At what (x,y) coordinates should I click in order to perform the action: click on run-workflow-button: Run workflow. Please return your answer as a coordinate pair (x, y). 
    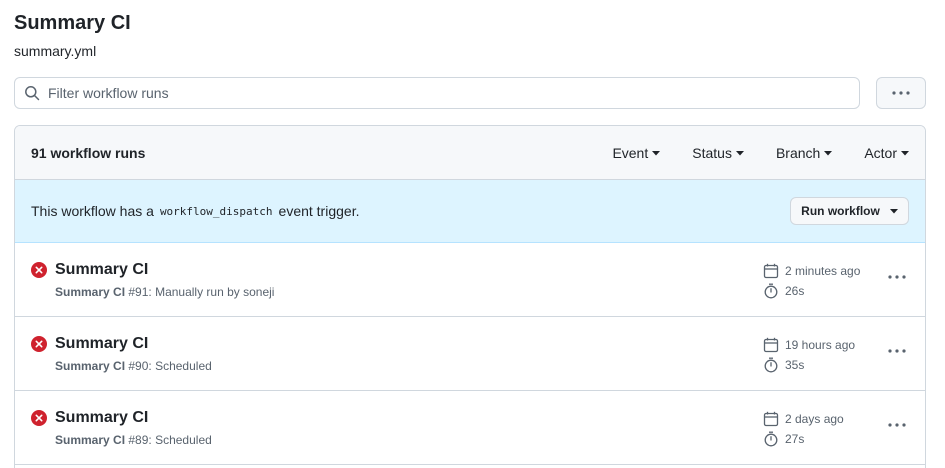
    Looking at the image, I should click on (849, 211).